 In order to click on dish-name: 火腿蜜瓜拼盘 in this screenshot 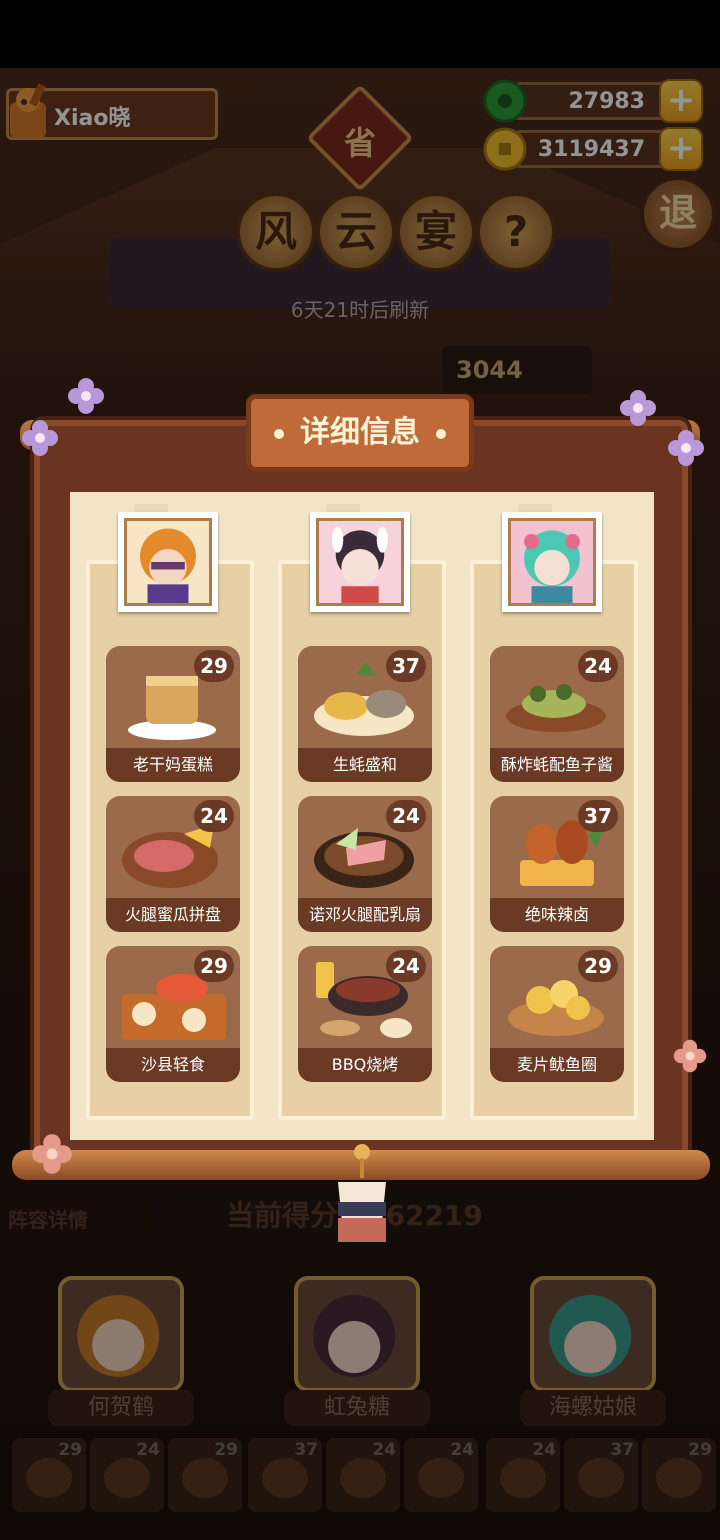, I will do `click(173, 915)`.